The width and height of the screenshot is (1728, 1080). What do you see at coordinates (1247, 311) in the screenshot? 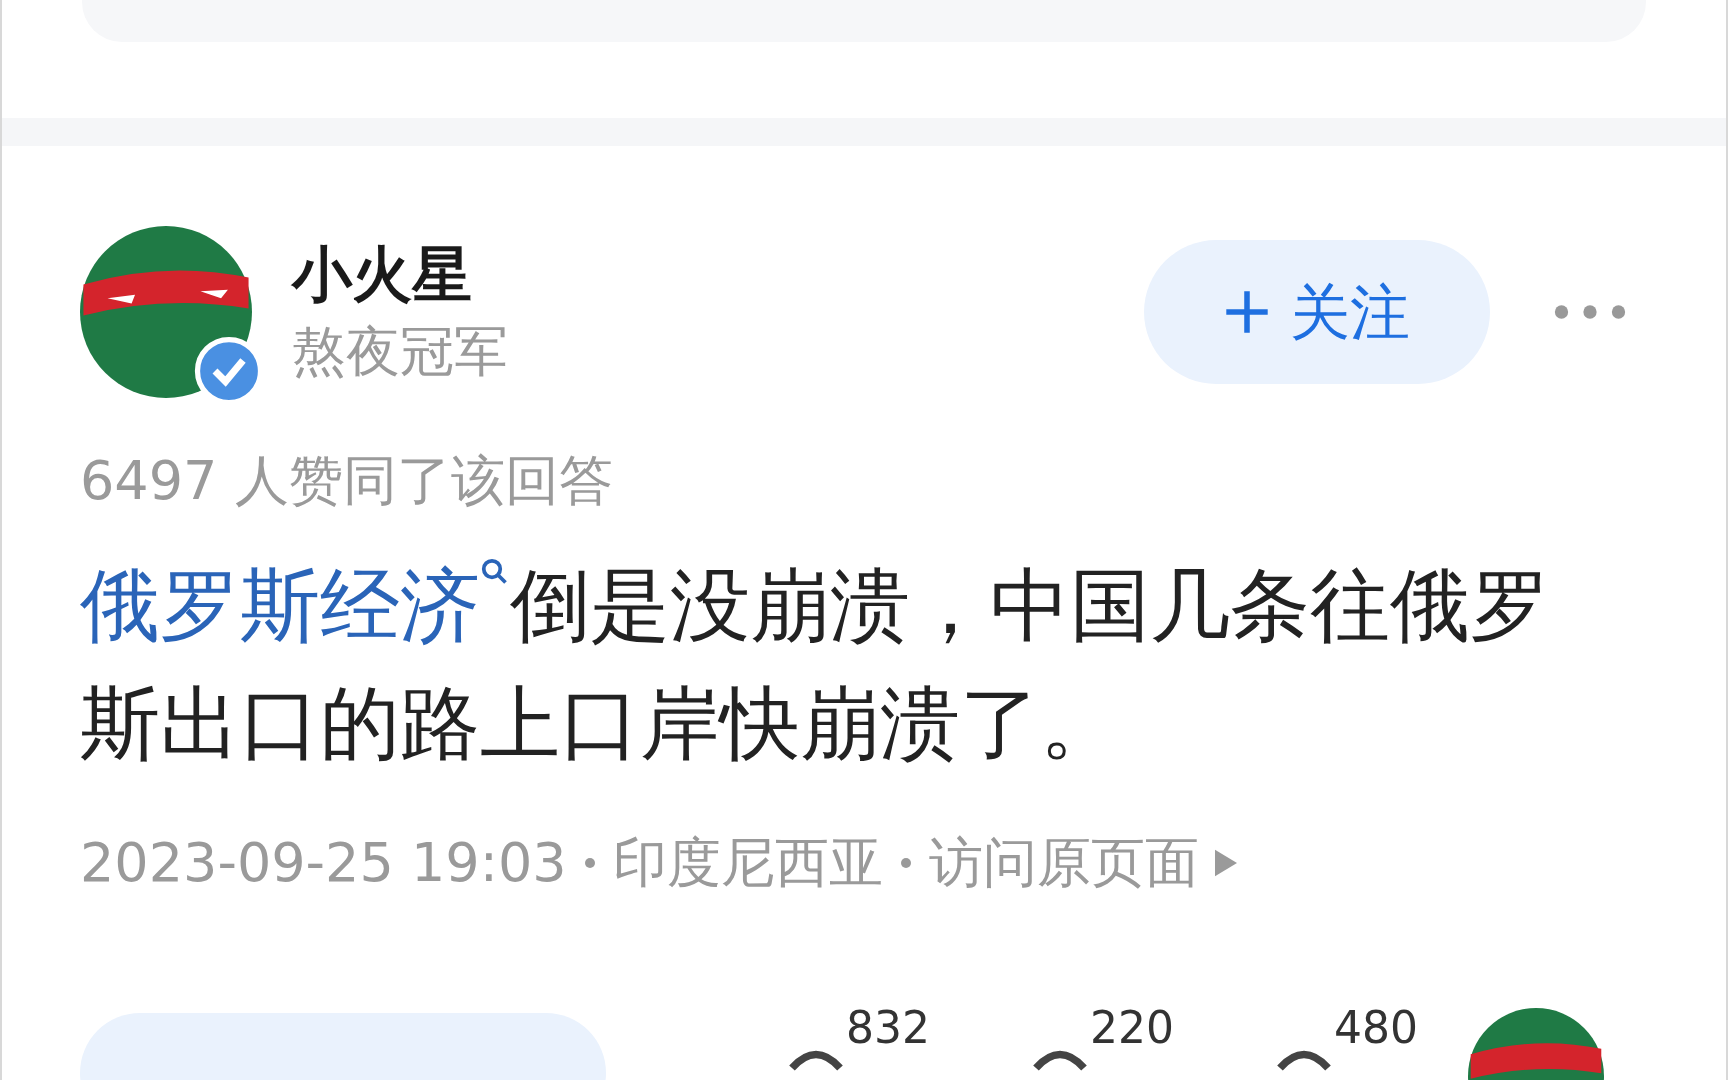
I see `plus-icon` at bounding box center [1247, 311].